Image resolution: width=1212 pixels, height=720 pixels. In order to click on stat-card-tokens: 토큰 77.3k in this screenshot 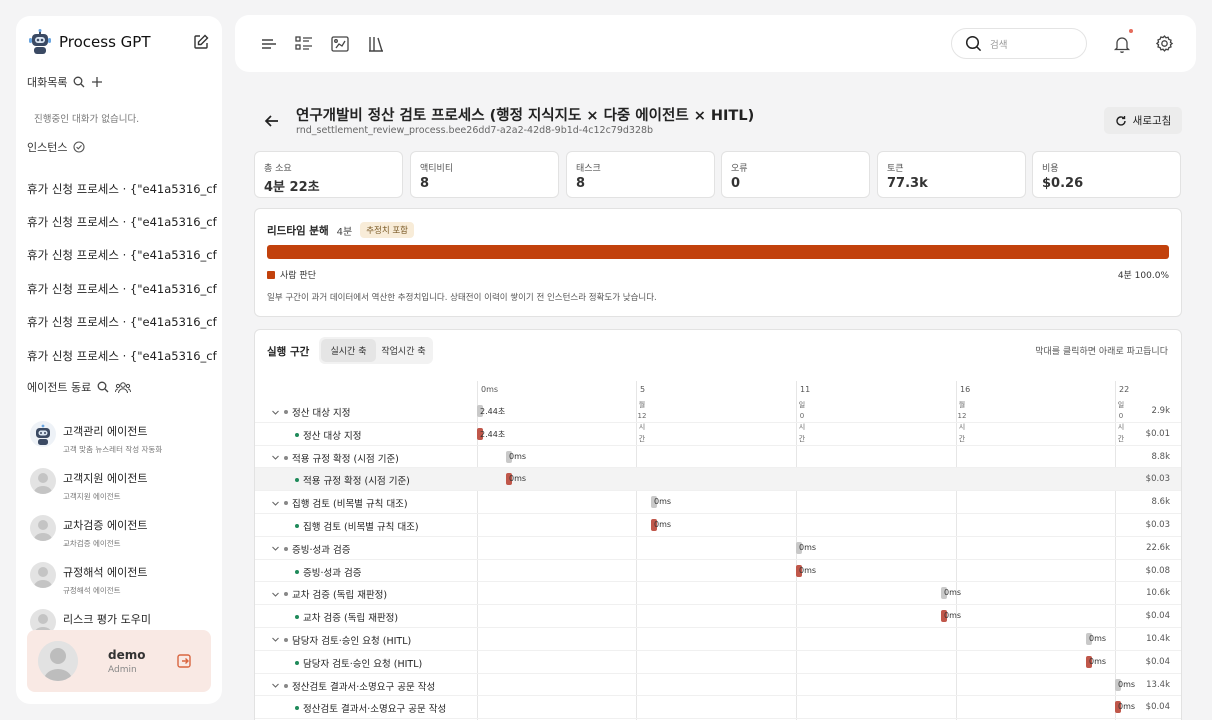, I will do `click(951, 174)`.